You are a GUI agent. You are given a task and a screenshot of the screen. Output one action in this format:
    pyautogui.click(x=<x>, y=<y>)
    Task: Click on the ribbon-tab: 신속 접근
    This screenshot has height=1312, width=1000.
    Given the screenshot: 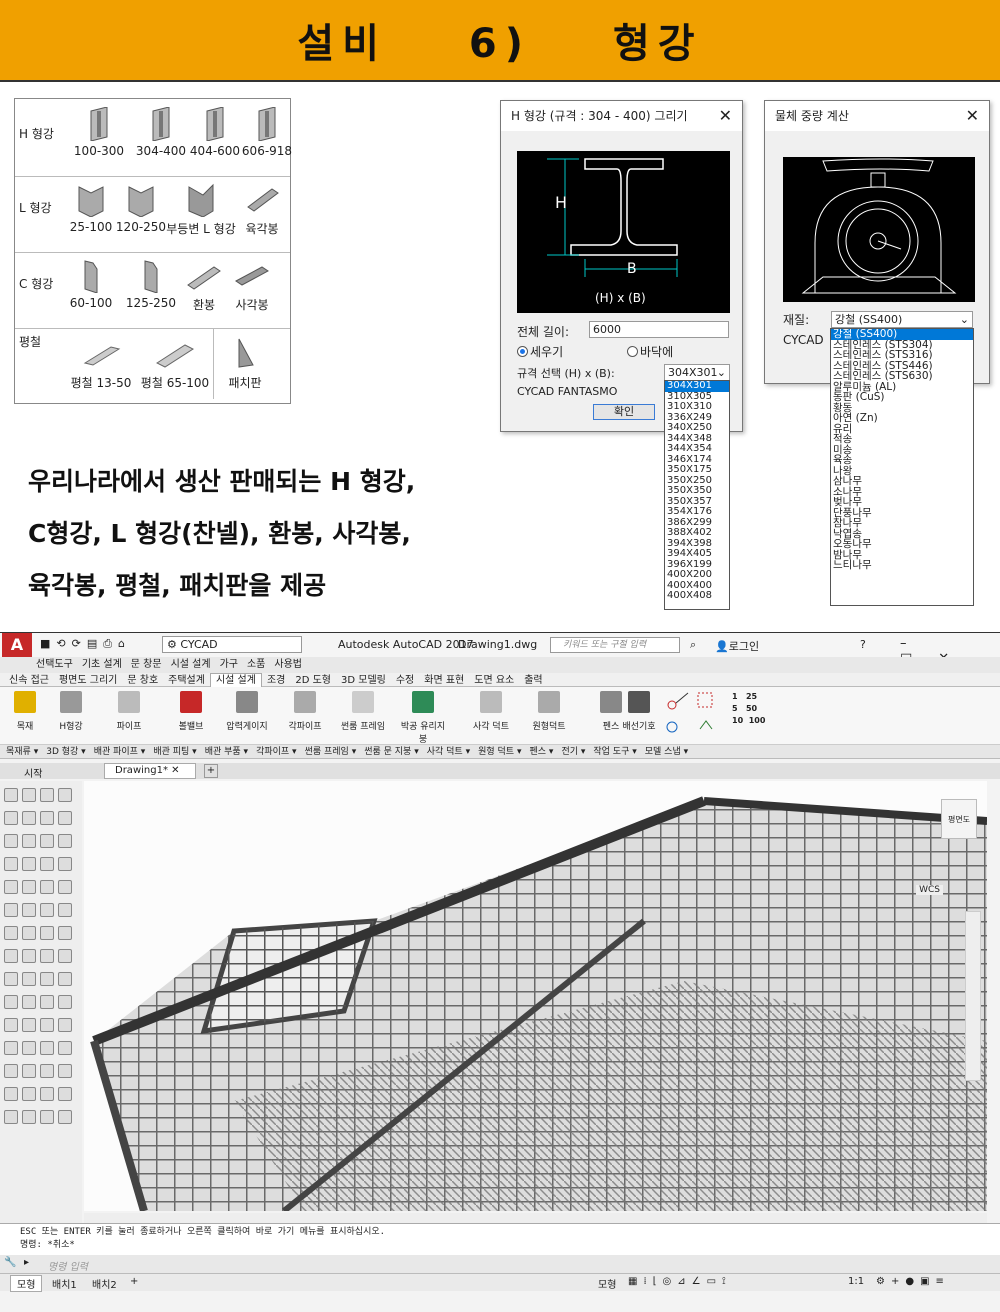 What is the action you would take?
    pyautogui.click(x=29, y=680)
    